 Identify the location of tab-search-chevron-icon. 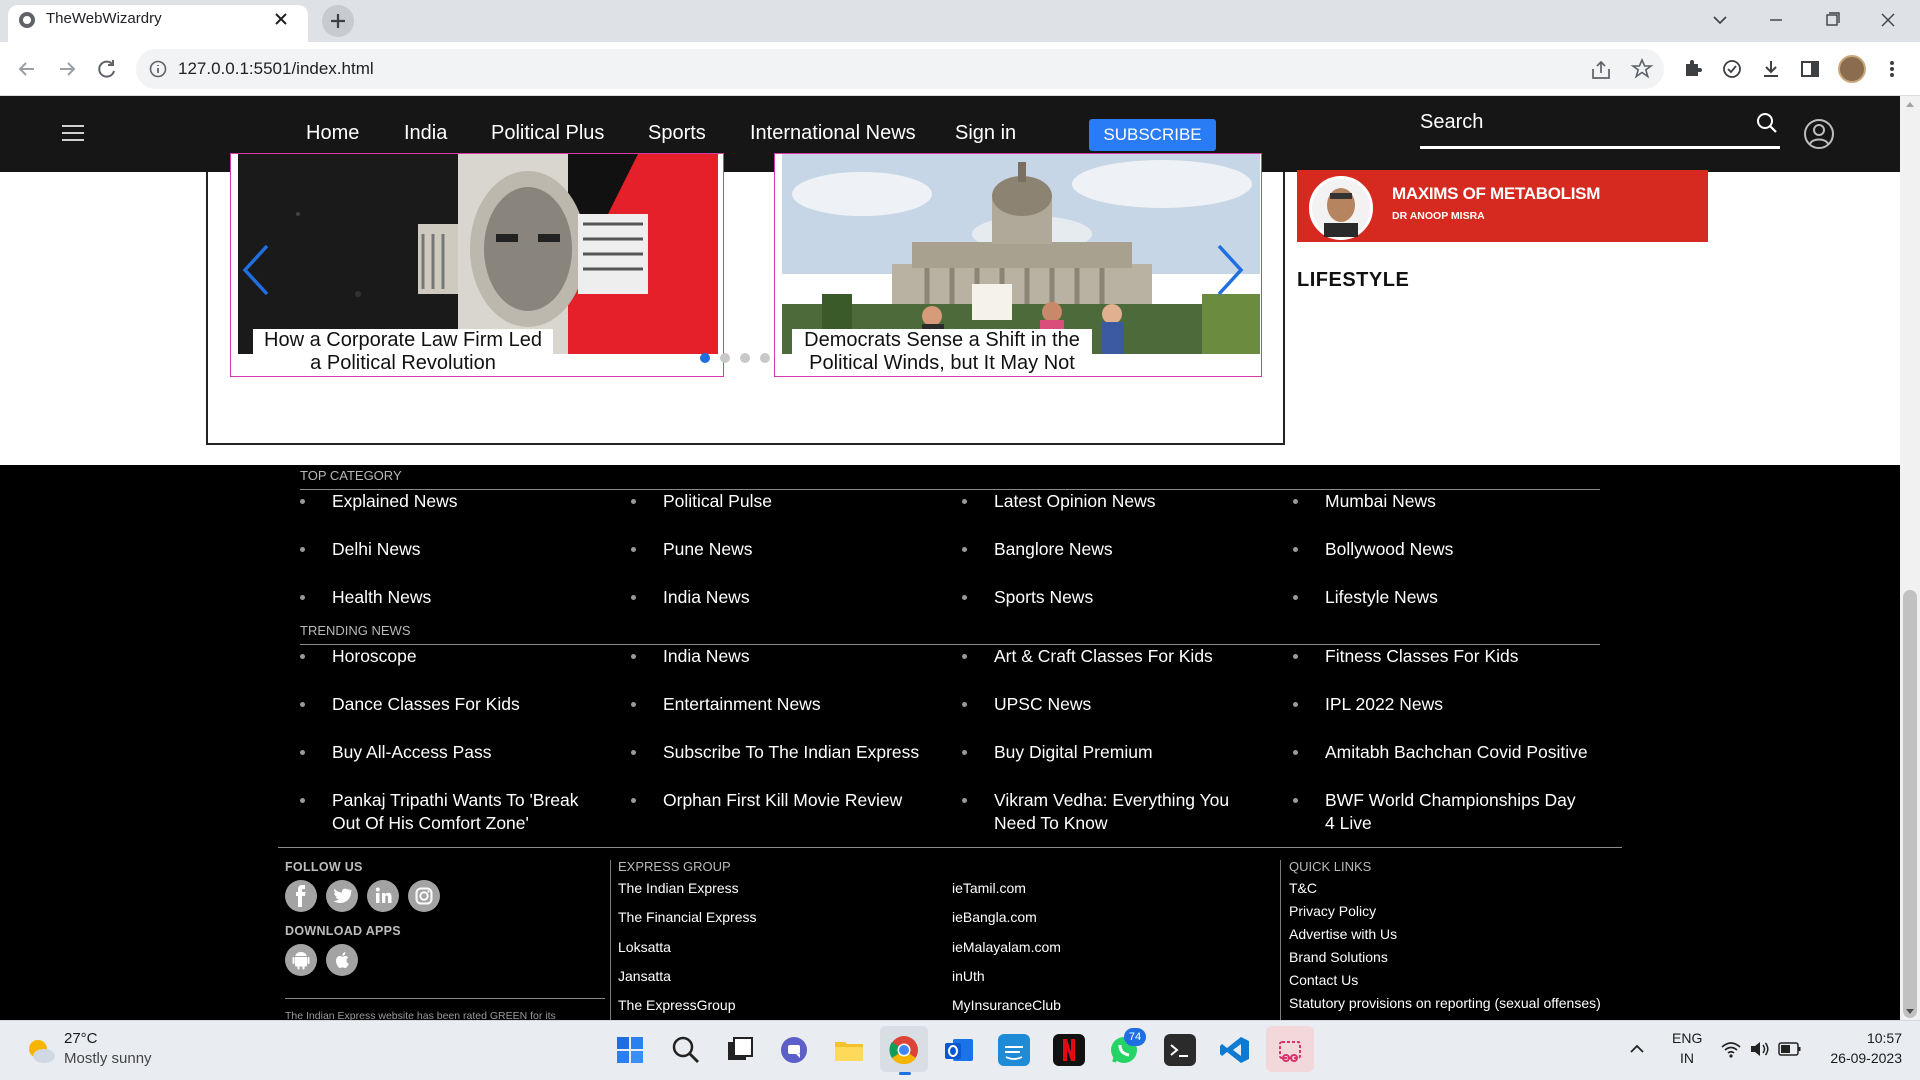
(1720, 20).